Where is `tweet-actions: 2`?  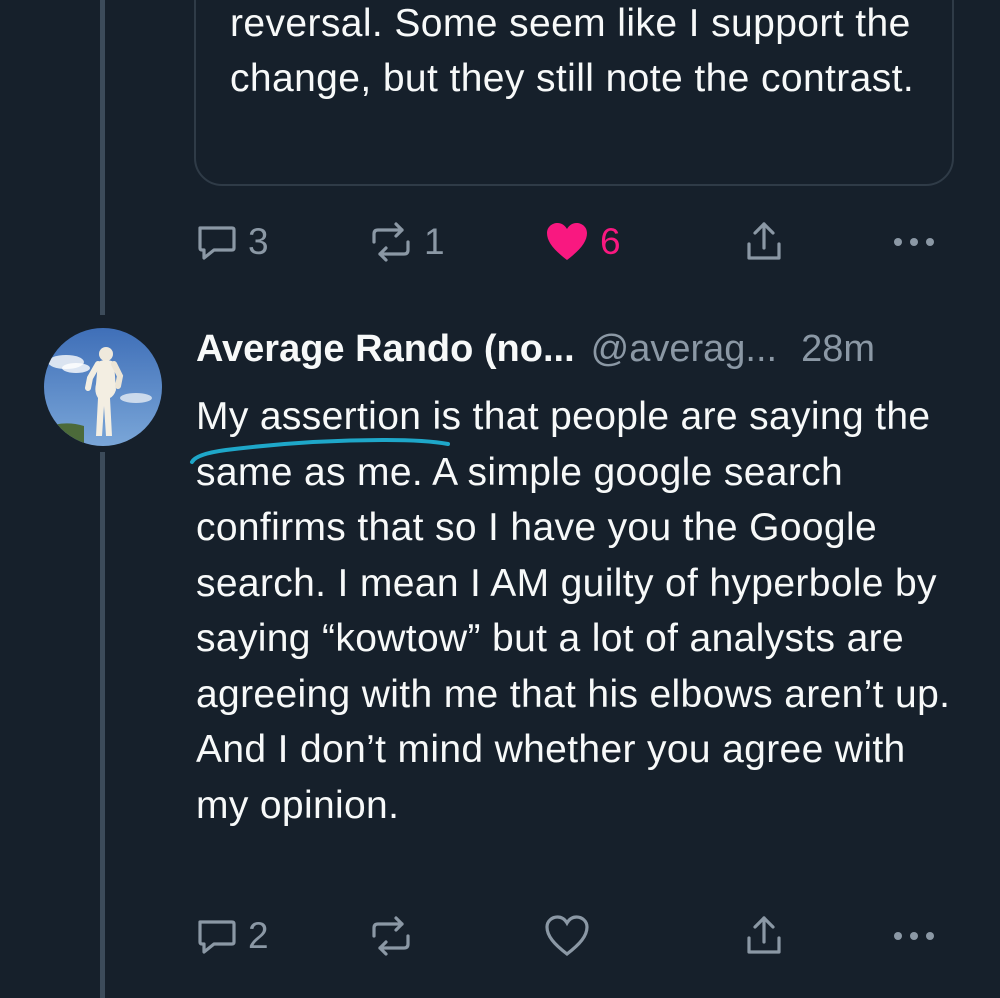
tweet-actions: 2 is located at coordinates (574, 936).